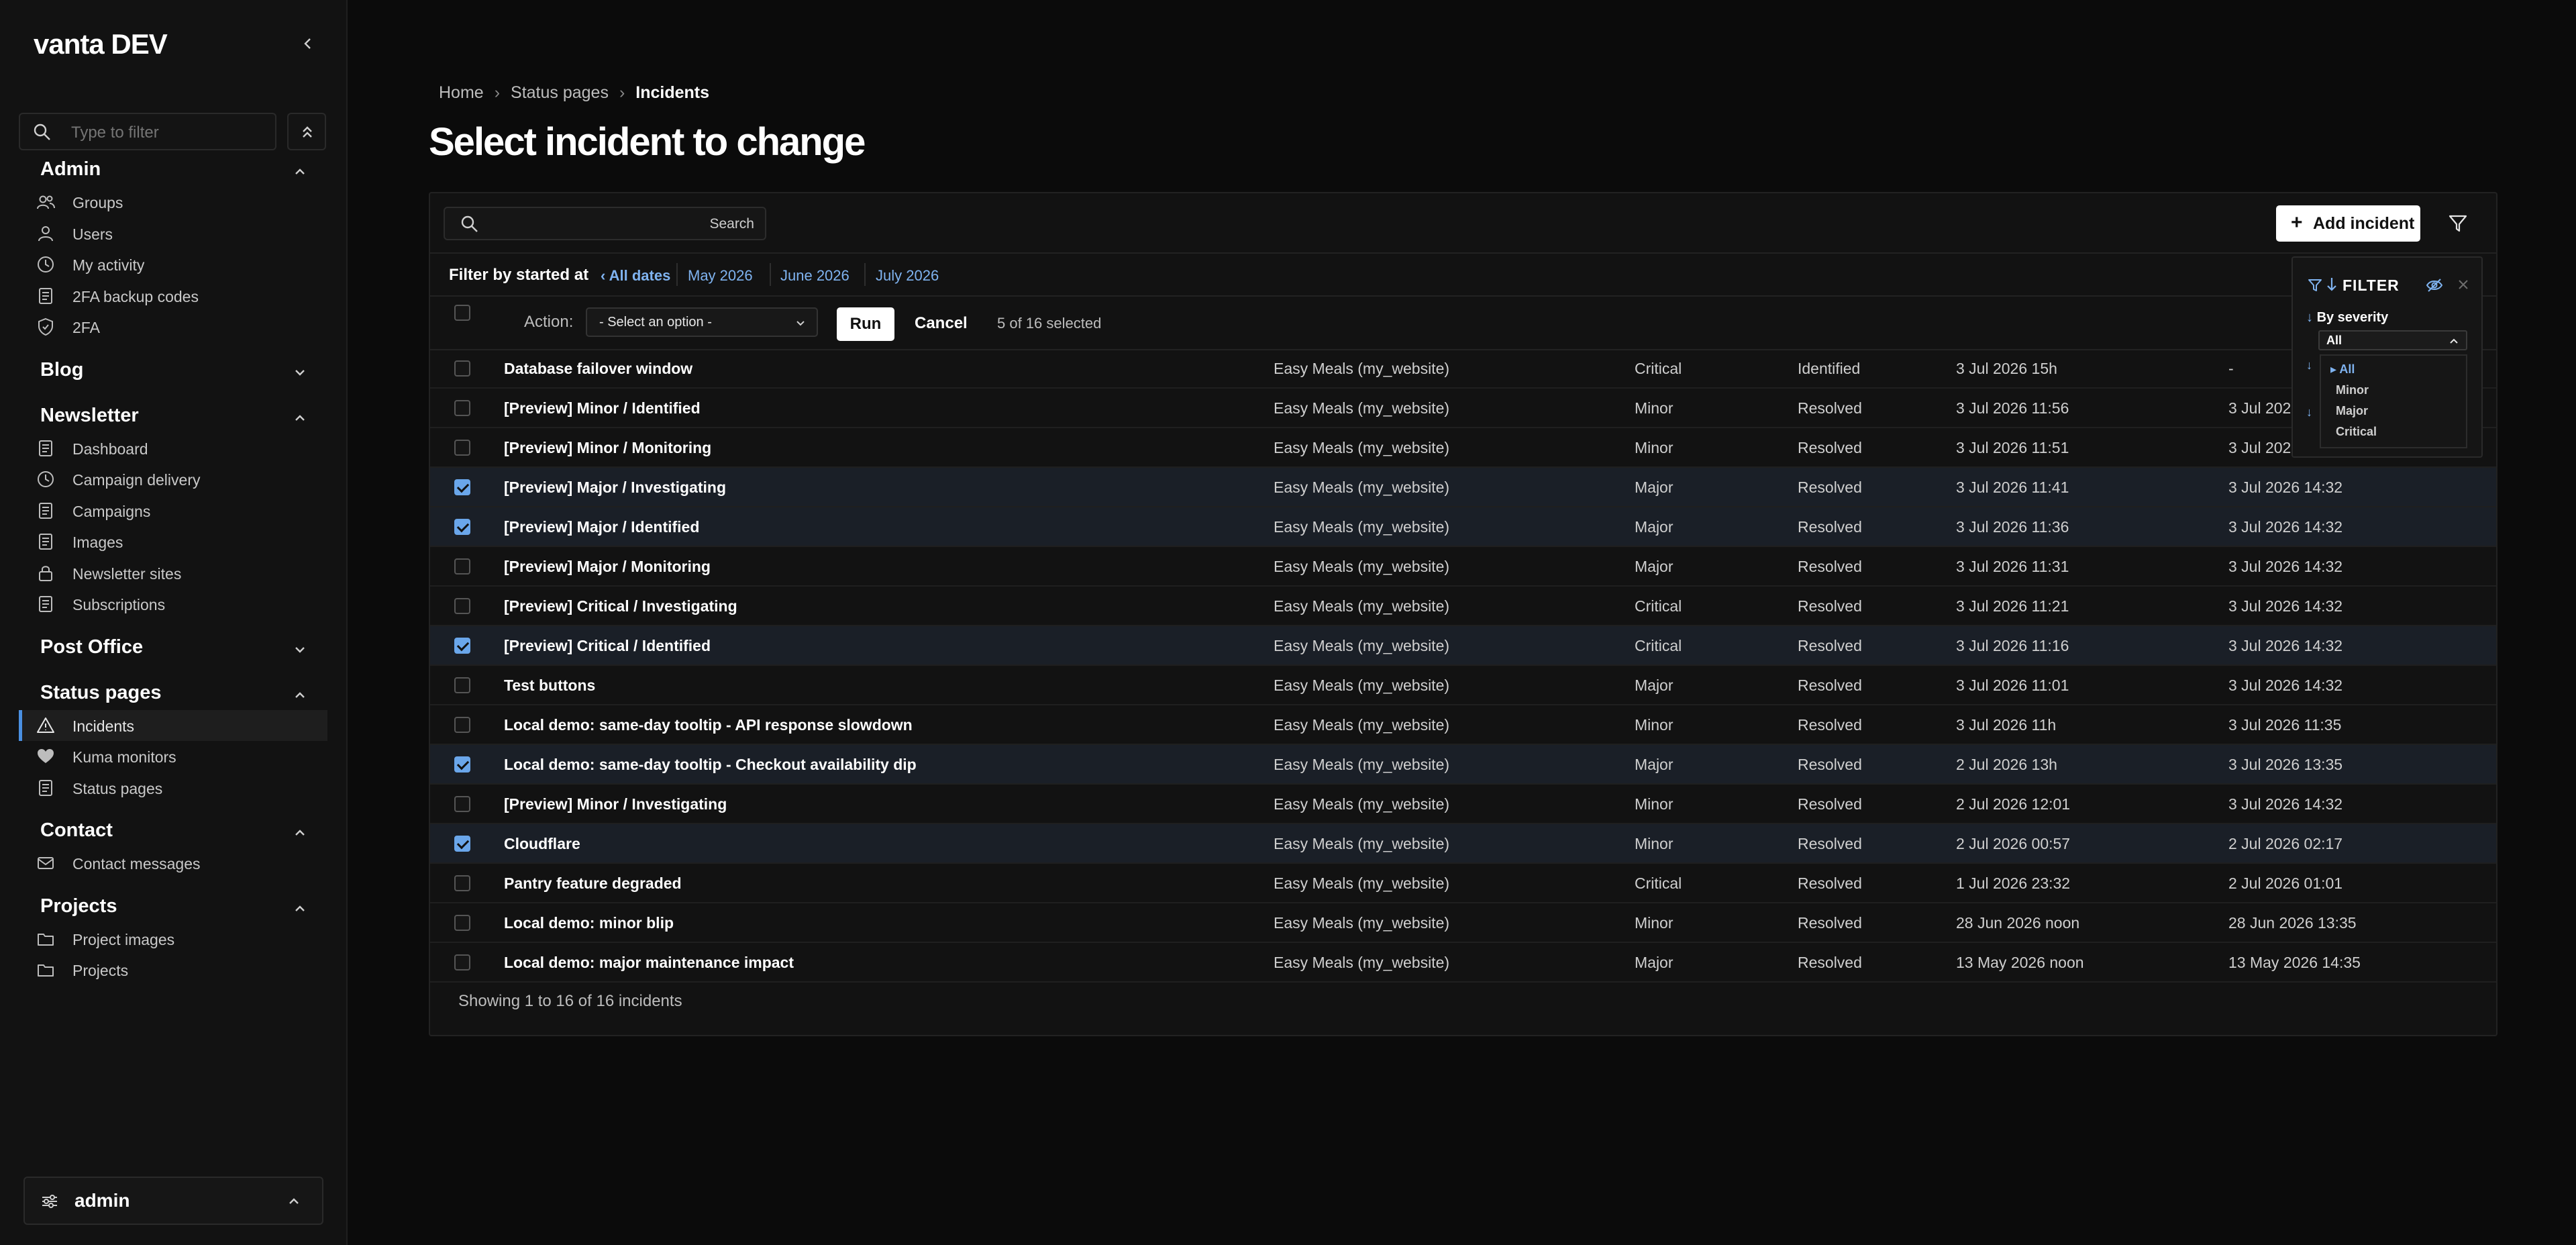 The width and height of the screenshot is (2576, 1245). What do you see at coordinates (598, 369) in the screenshot?
I see `incident-title-link: Database failover window` at bounding box center [598, 369].